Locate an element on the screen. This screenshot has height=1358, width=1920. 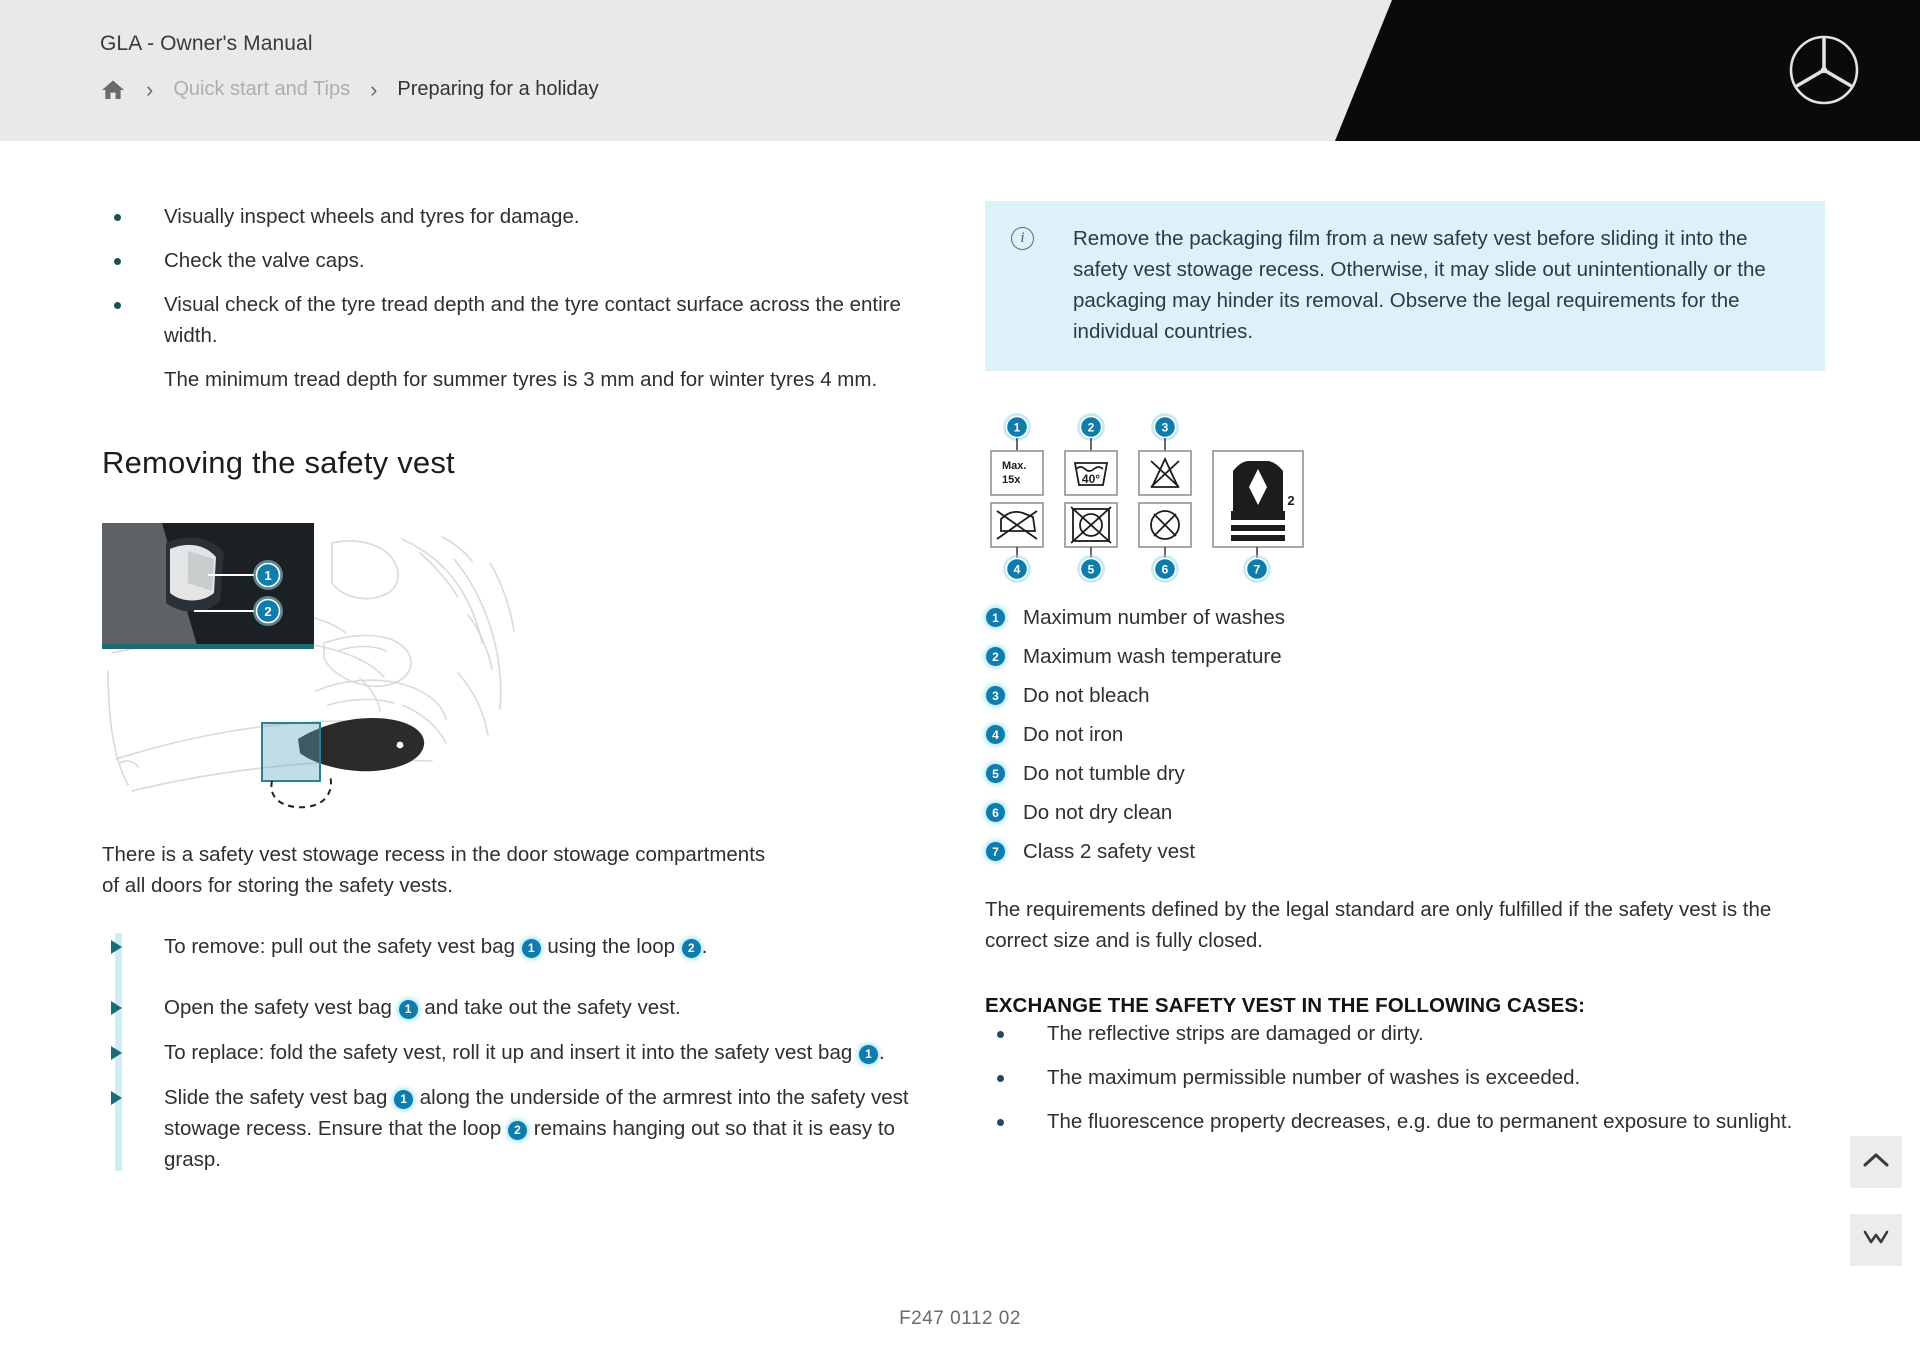
svg-text: 4 is located at coordinates (1017, 570).